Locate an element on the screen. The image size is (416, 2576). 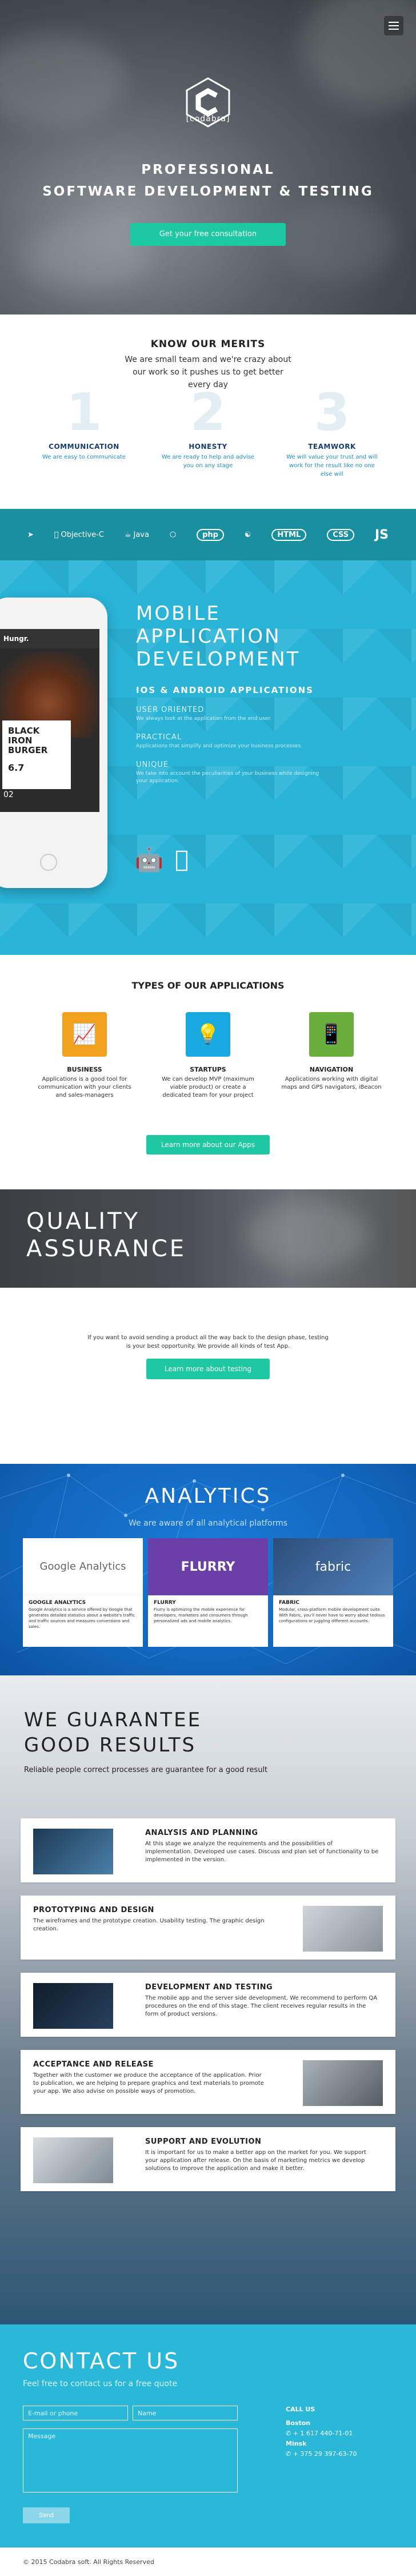
types-title: TYPES OF OUR APPLICATIONS is located at coordinates (208, 985).